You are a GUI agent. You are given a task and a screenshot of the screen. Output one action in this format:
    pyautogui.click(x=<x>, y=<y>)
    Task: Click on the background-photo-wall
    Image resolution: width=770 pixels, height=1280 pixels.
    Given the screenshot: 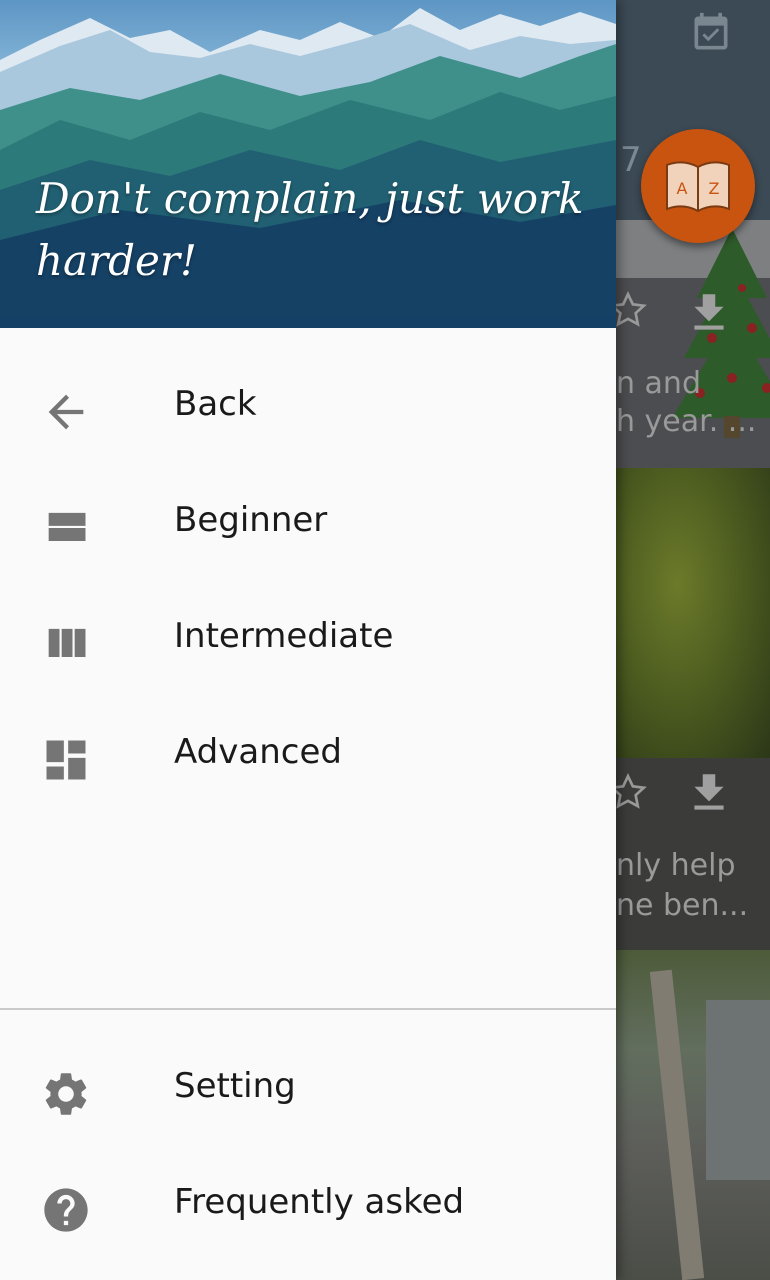 What is the action you would take?
    pyautogui.click(x=738, y=1090)
    